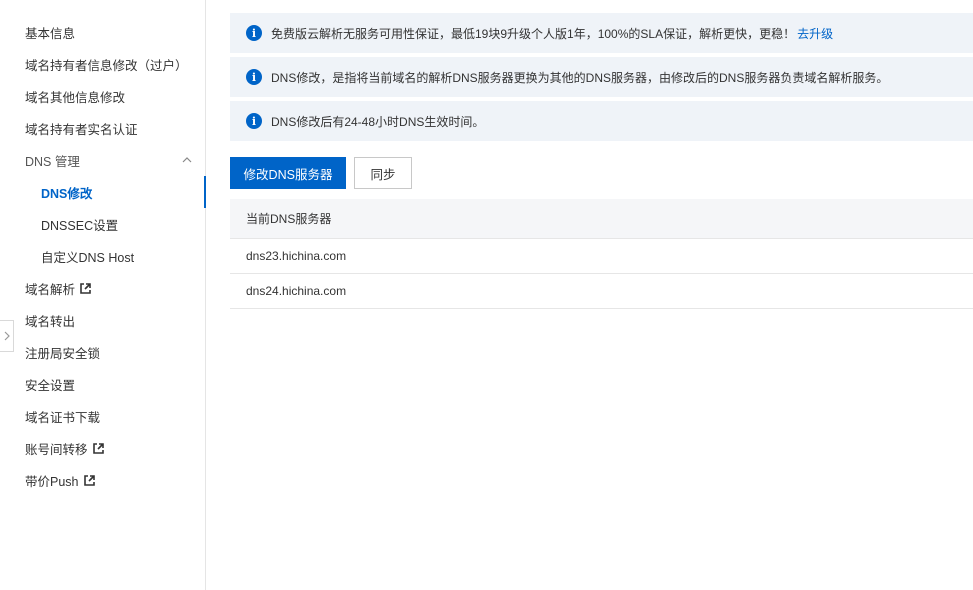  I want to click on sidebar-item-label: 带价Push, so click(52, 481).